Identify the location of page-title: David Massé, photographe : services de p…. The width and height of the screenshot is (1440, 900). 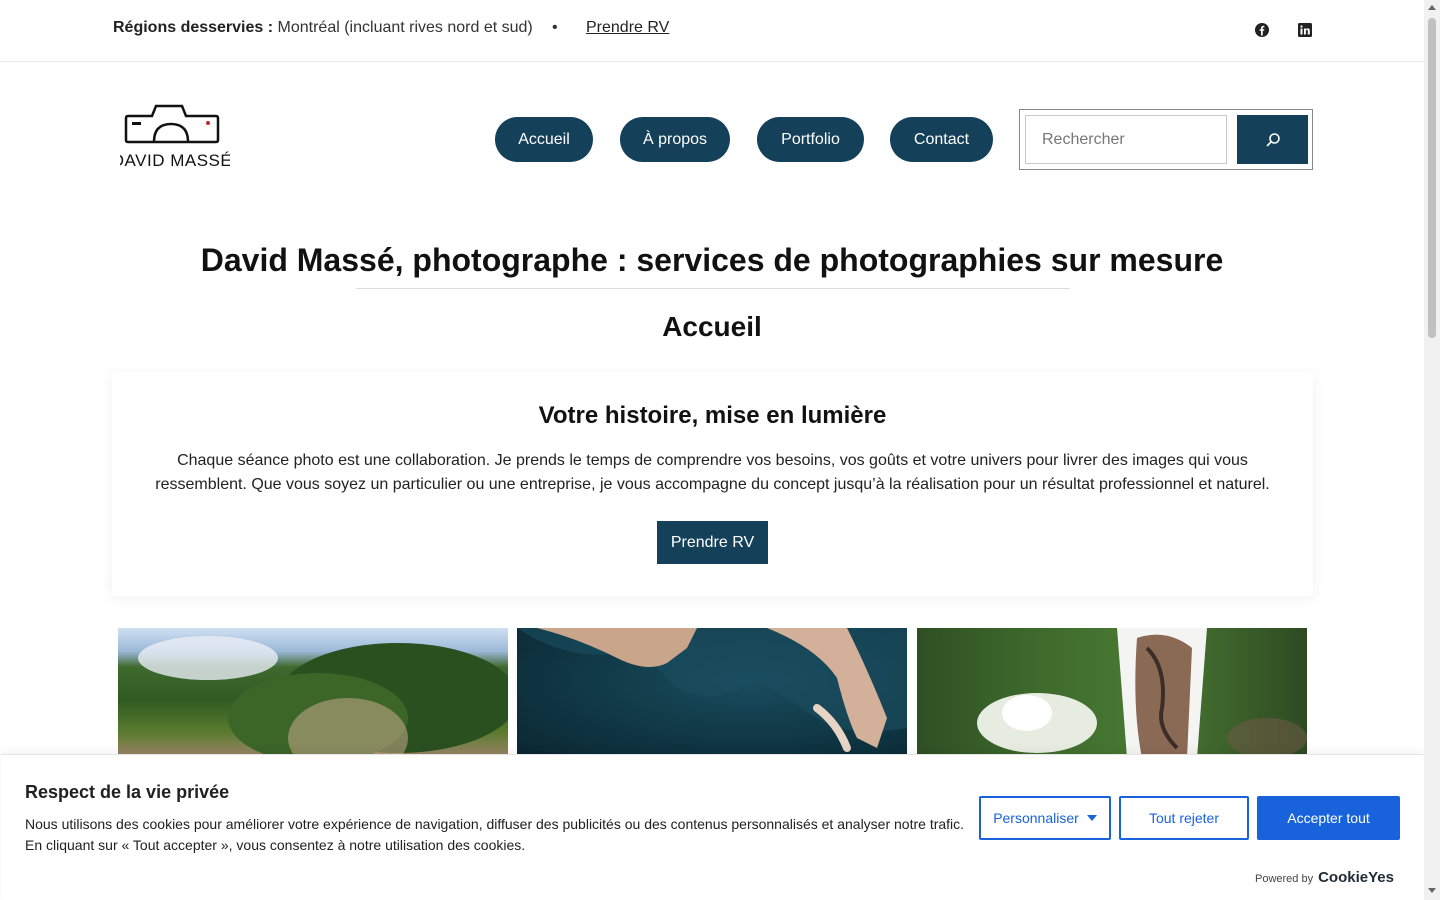
(712, 260).